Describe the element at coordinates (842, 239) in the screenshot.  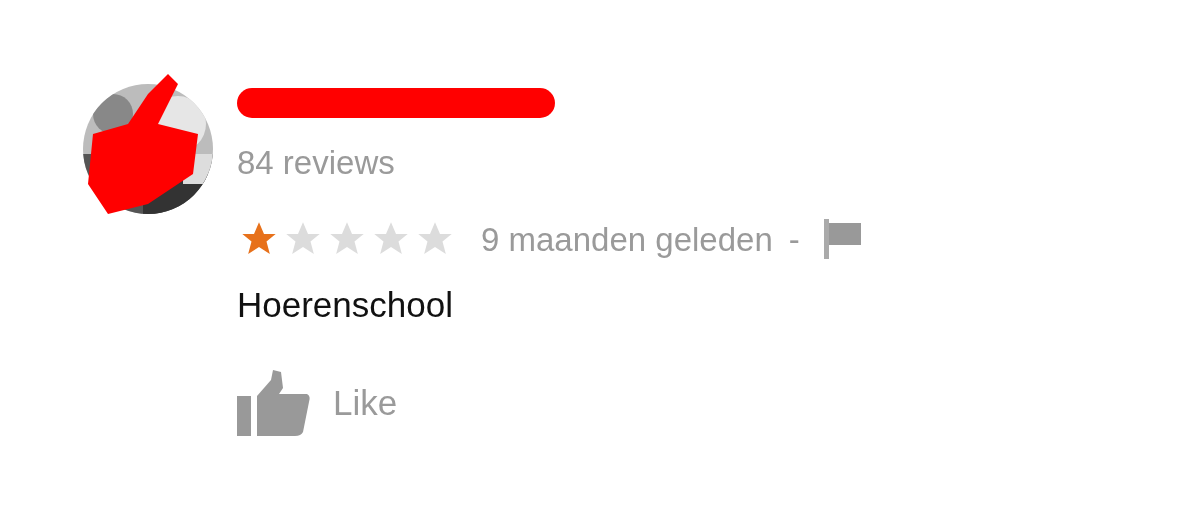
I see `flag-icon` at that location.